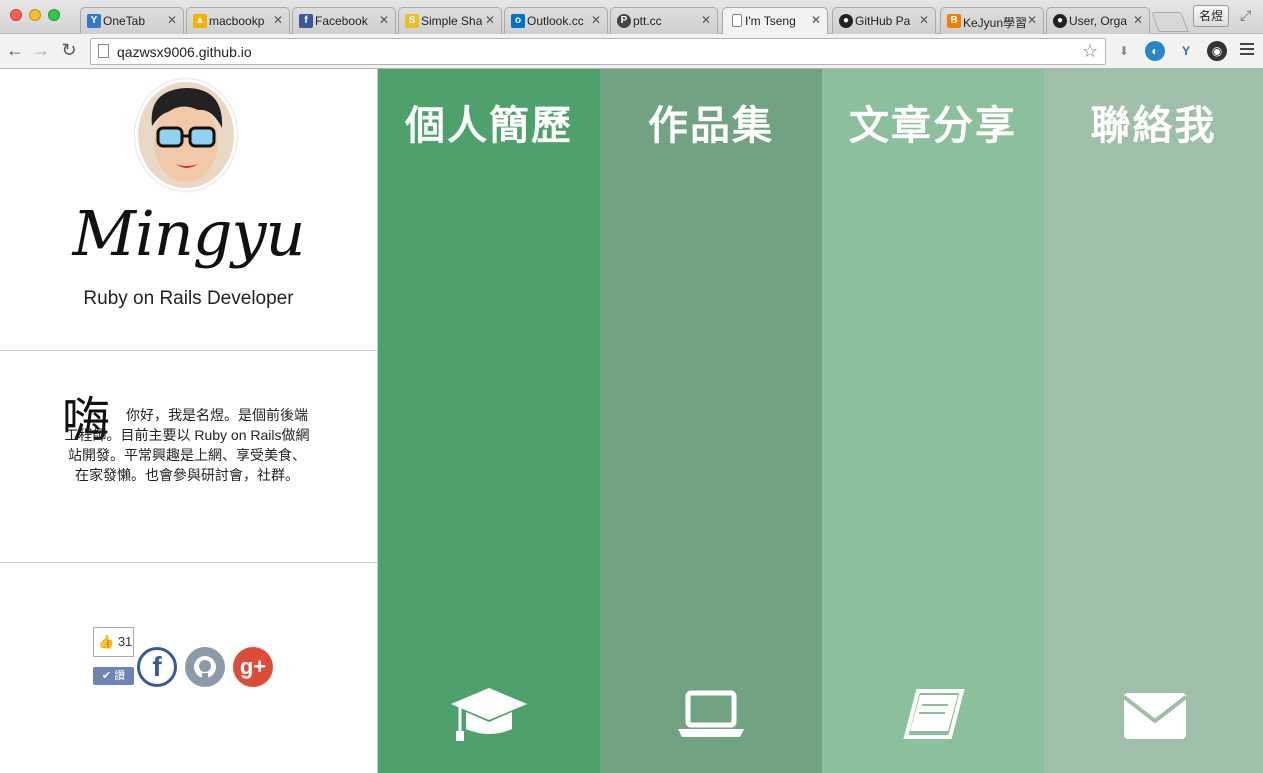 This screenshot has height=773, width=1263. I want to click on profile-section: Mingyu Ruby on Rails Developer, so click(188, 210).